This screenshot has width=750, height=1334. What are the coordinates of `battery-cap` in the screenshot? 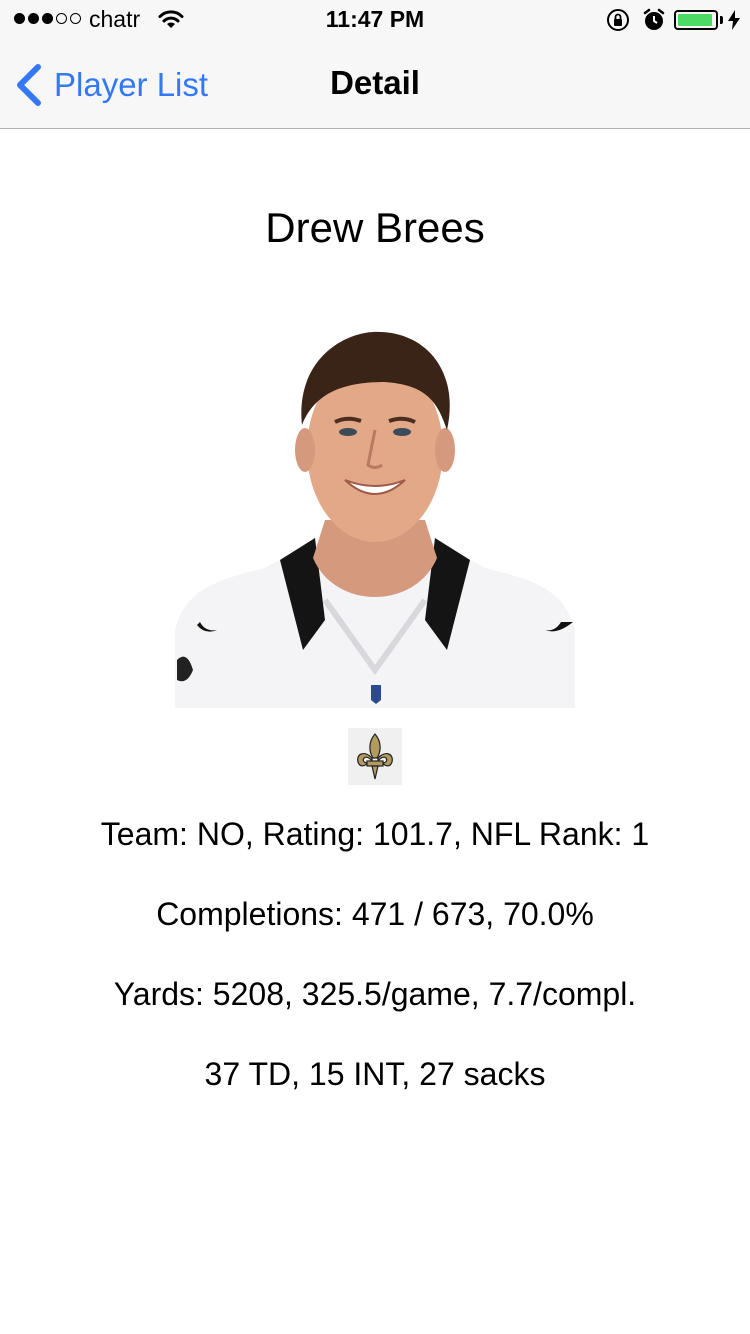 It's located at (721, 20).